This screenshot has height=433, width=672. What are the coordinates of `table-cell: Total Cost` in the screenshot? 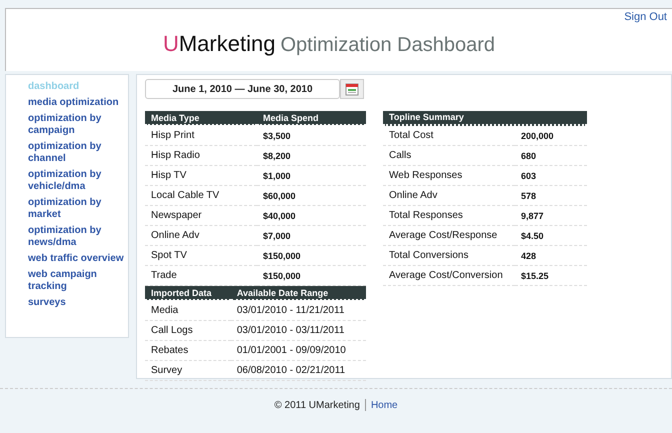 It's located at (449, 136).